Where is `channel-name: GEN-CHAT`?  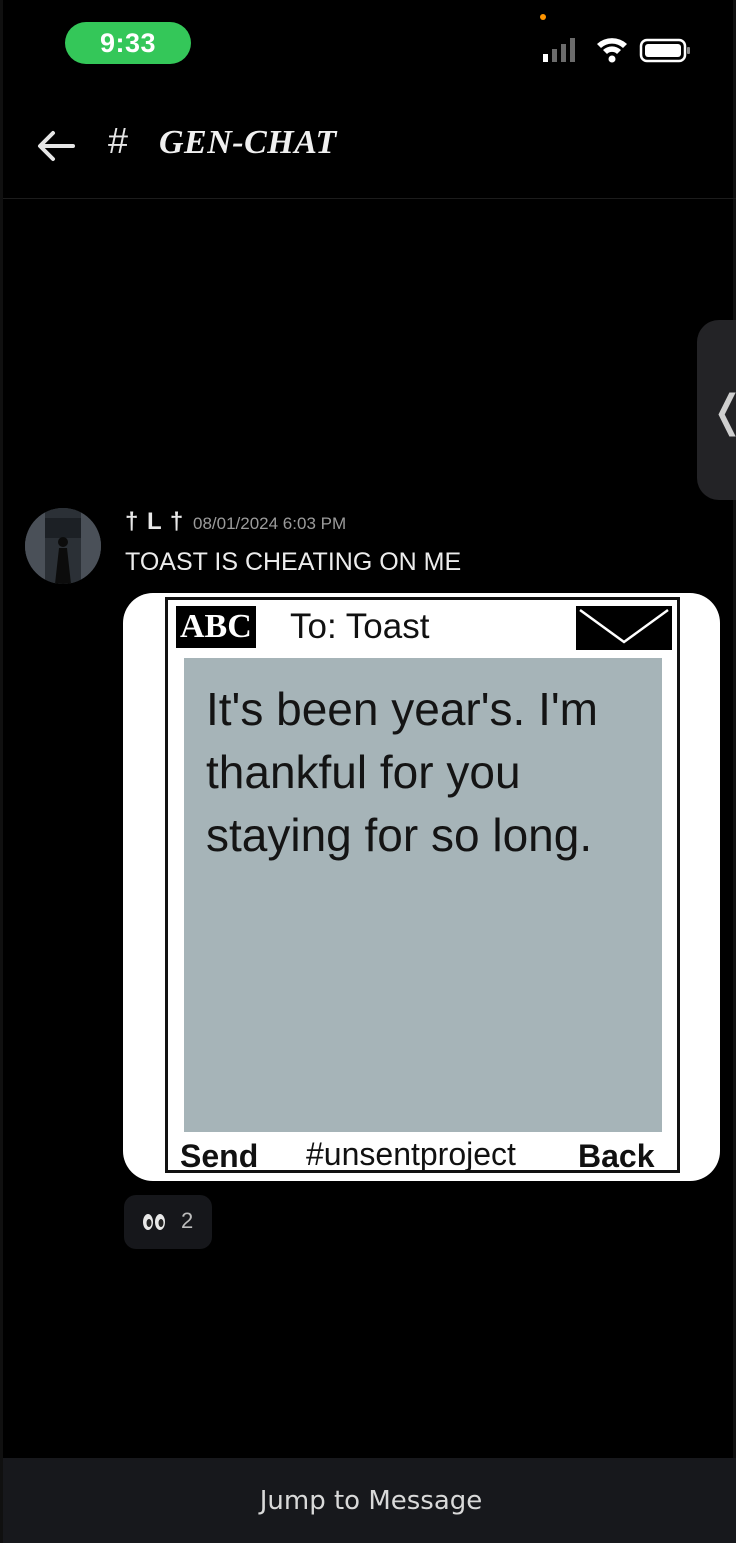
channel-name: GEN-CHAT is located at coordinates (248, 143).